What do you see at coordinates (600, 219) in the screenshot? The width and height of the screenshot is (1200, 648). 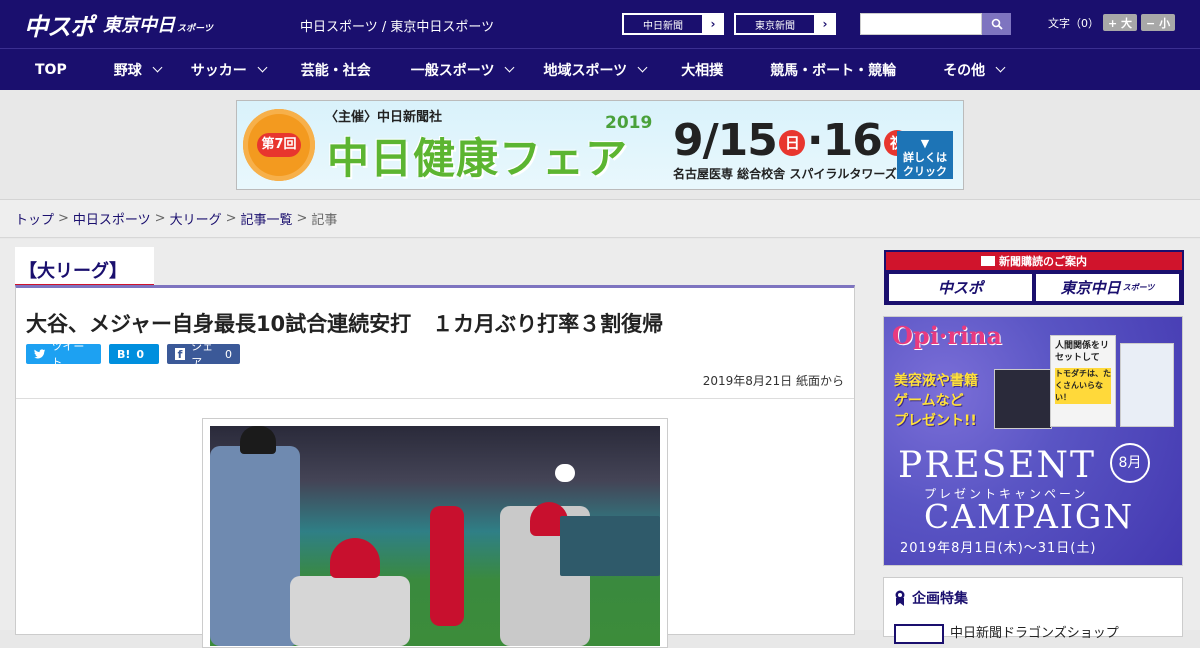 I see `breadcrumb: トップ > 中日スポーツ > 大リーグ > 記事一覧 > 記事` at bounding box center [600, 219].